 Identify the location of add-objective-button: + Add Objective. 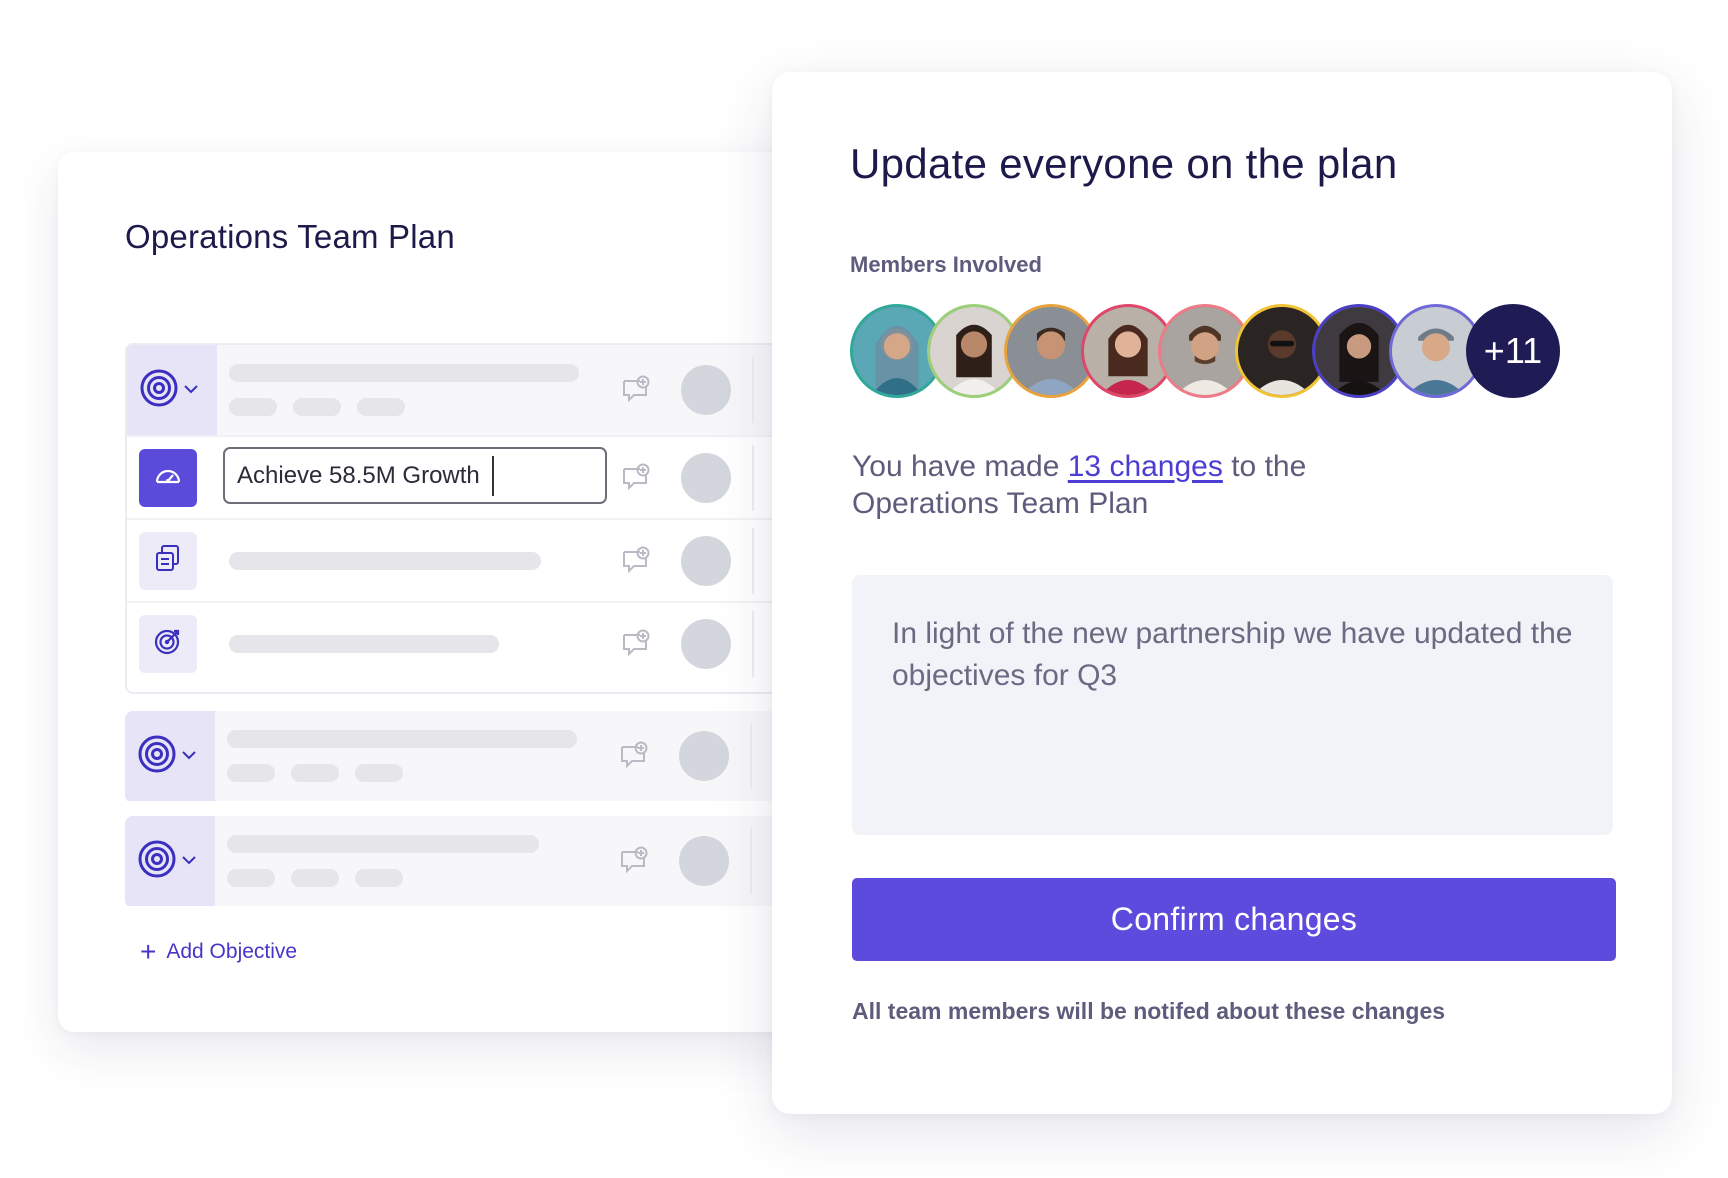
(218, 952).